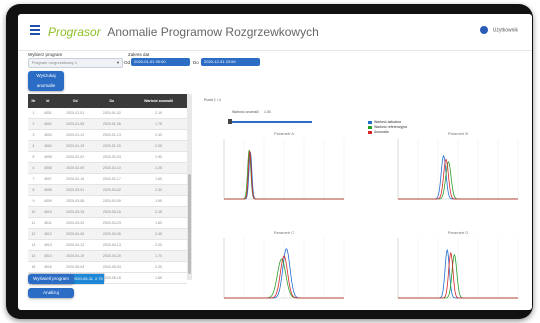 This screenshot has height=323, width=540. Describe the element at coordinates (458, 133) in the screenshot. I see `chart-title: Parametr B` at that location.